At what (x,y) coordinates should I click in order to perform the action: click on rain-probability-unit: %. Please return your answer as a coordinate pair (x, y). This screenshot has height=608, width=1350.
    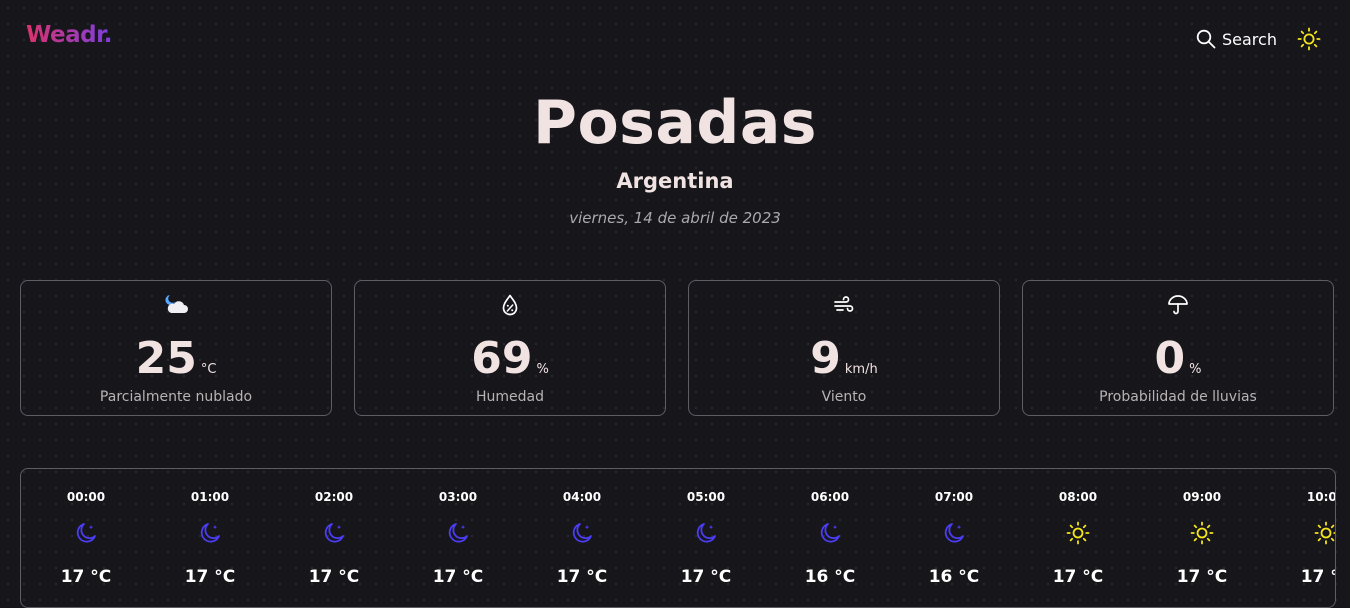
    Looking at the image, I should click on (1195, 369).